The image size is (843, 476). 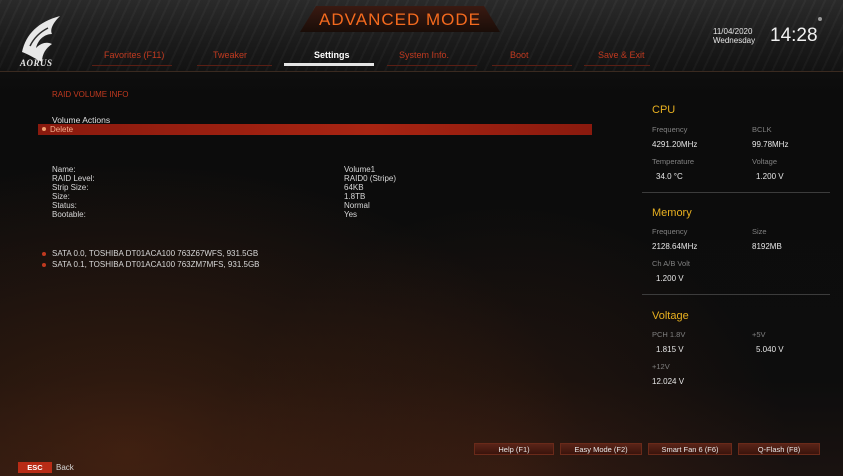 I want to click on info-row: Strip Size: 64KB, so click(x=322, y=187).